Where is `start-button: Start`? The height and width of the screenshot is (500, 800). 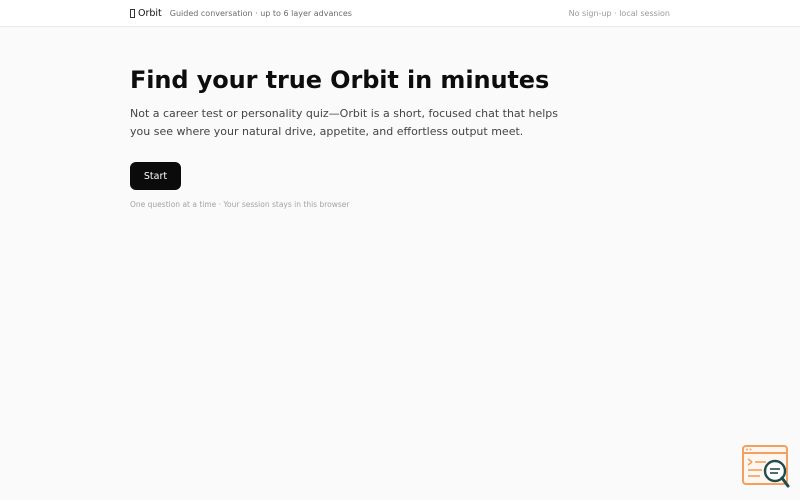 start-button: Start is located at coordinates (155, 176).